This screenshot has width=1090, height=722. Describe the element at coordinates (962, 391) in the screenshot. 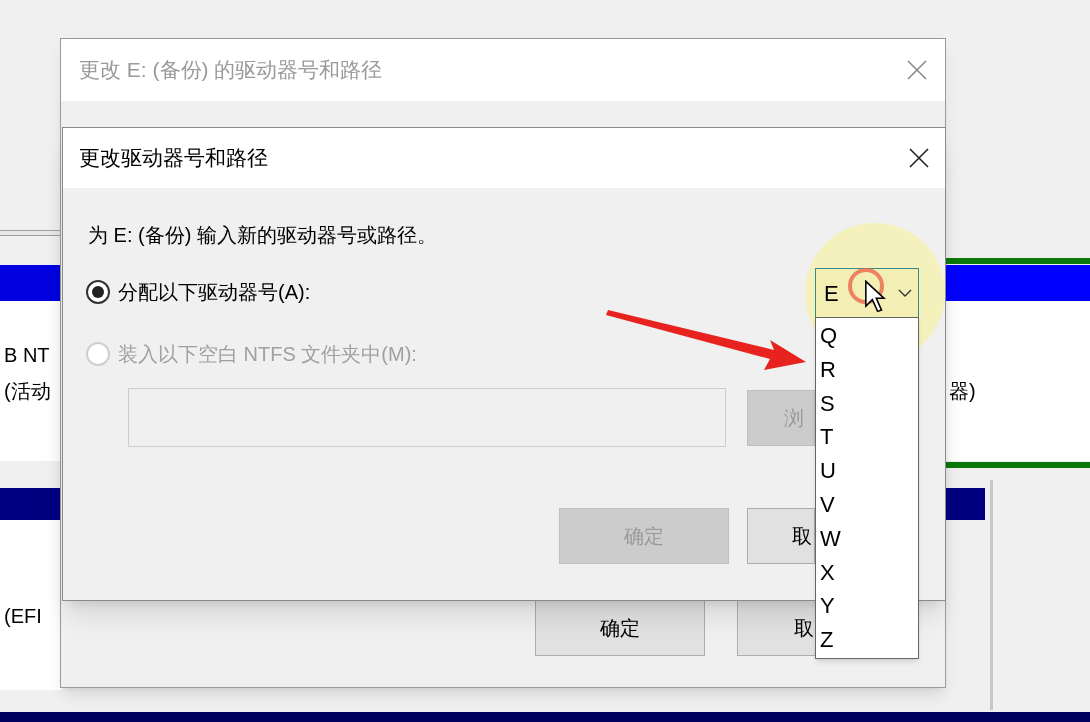

I see `volume-label: 器)` at that location.